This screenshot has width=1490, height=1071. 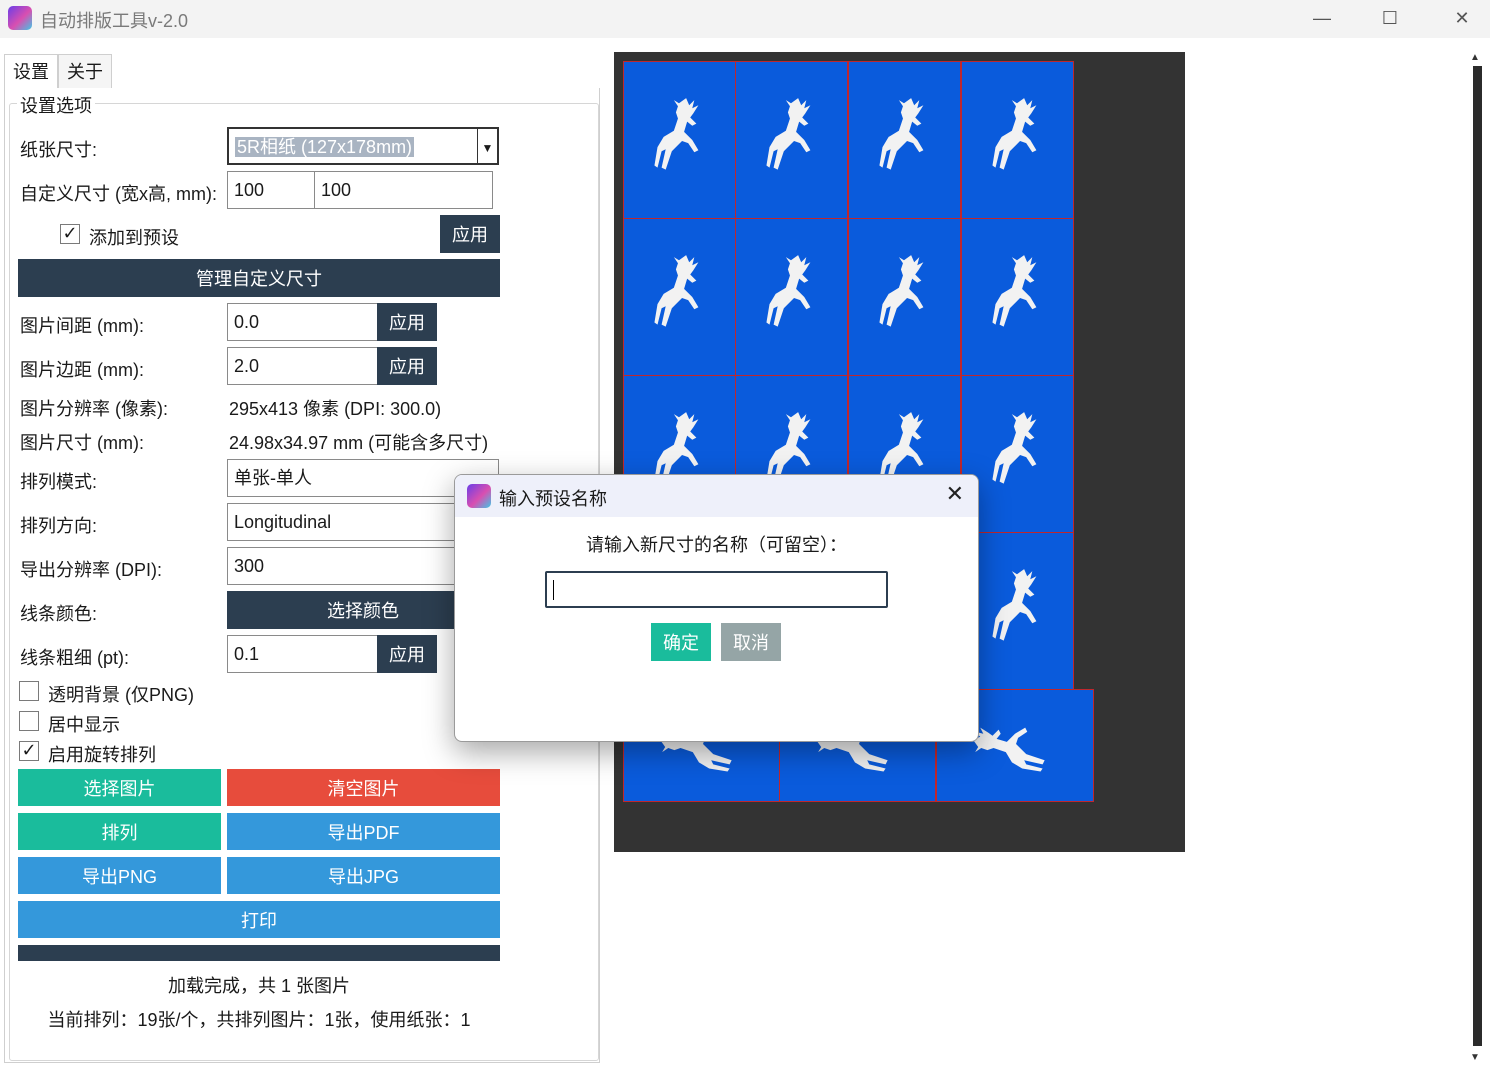 I want to click on arrange-button: 排列, so click(x=119, y=831).